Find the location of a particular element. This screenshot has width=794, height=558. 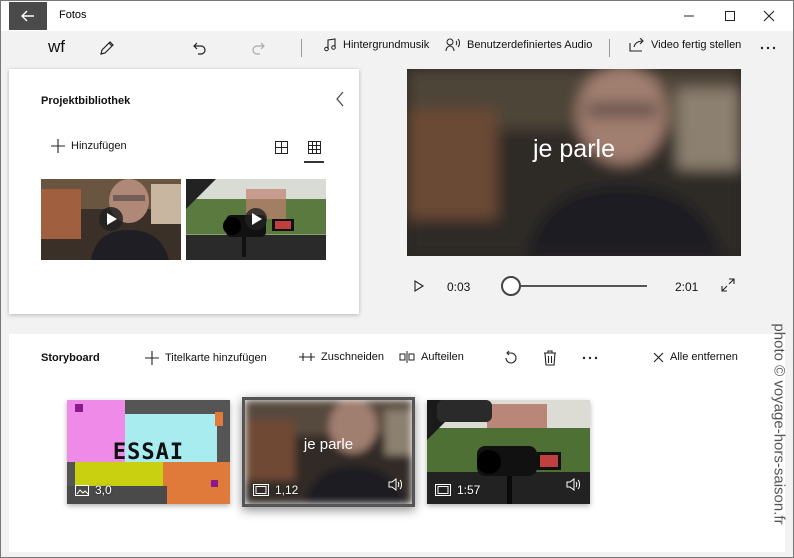

back-arrow-icon is located at coordinates (27, 16).